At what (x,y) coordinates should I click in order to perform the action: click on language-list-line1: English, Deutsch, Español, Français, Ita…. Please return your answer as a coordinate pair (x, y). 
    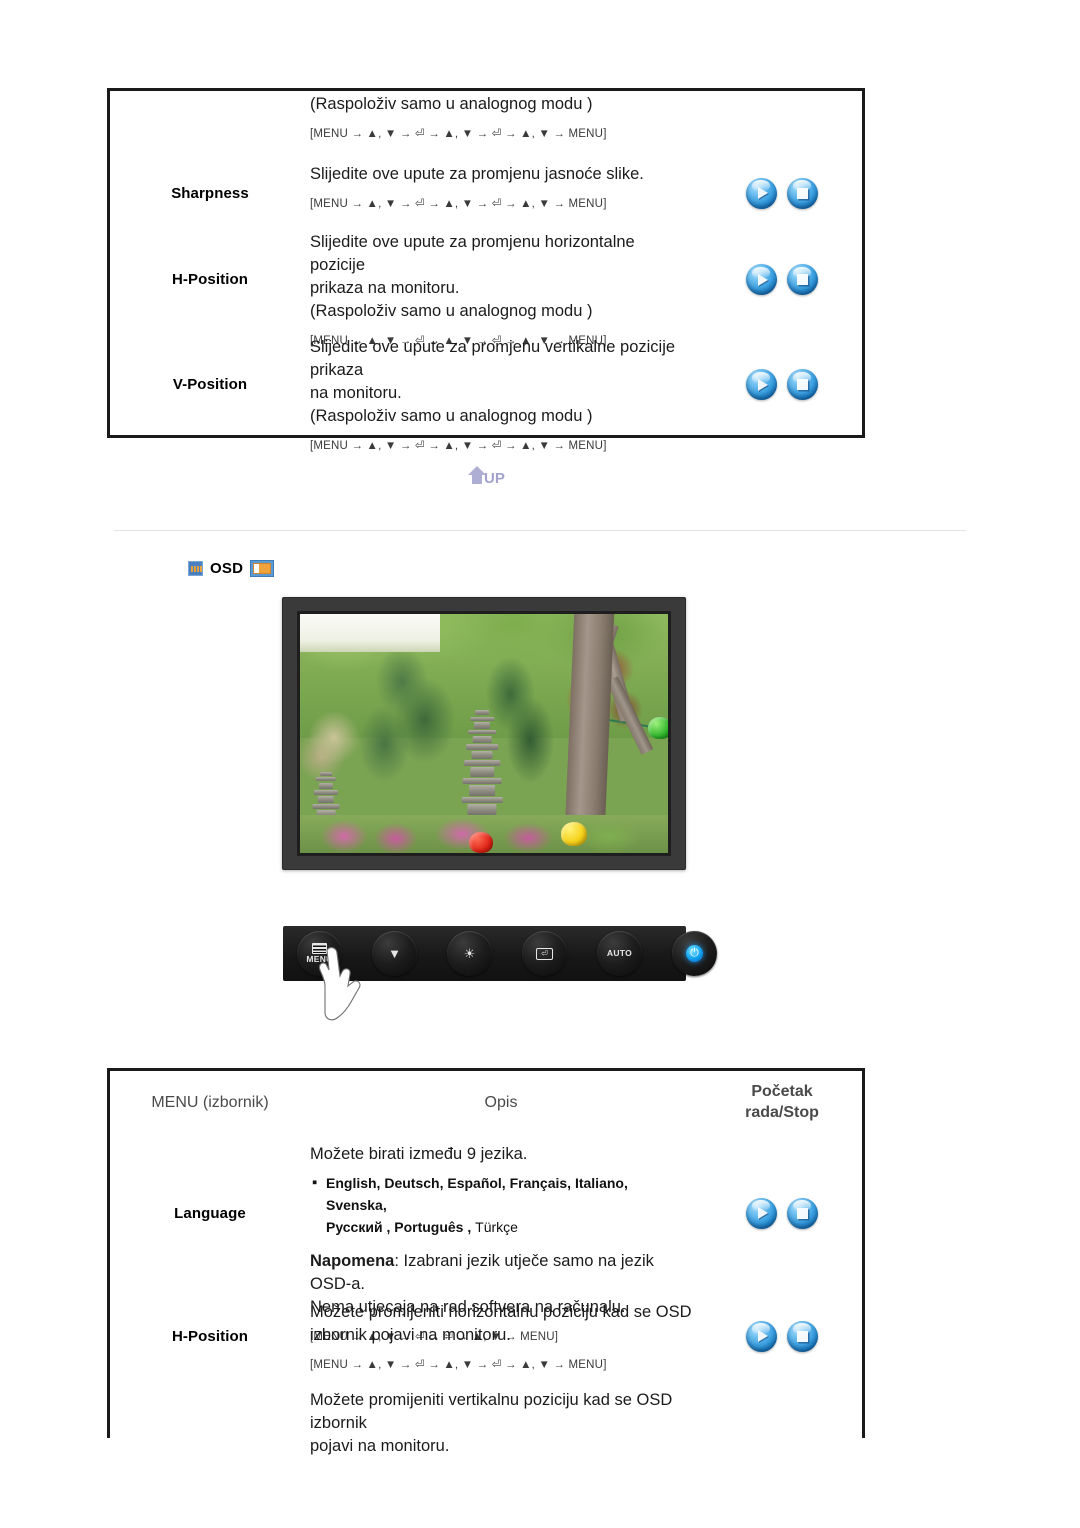
    Looking at the image, I should click on (477, 1194).